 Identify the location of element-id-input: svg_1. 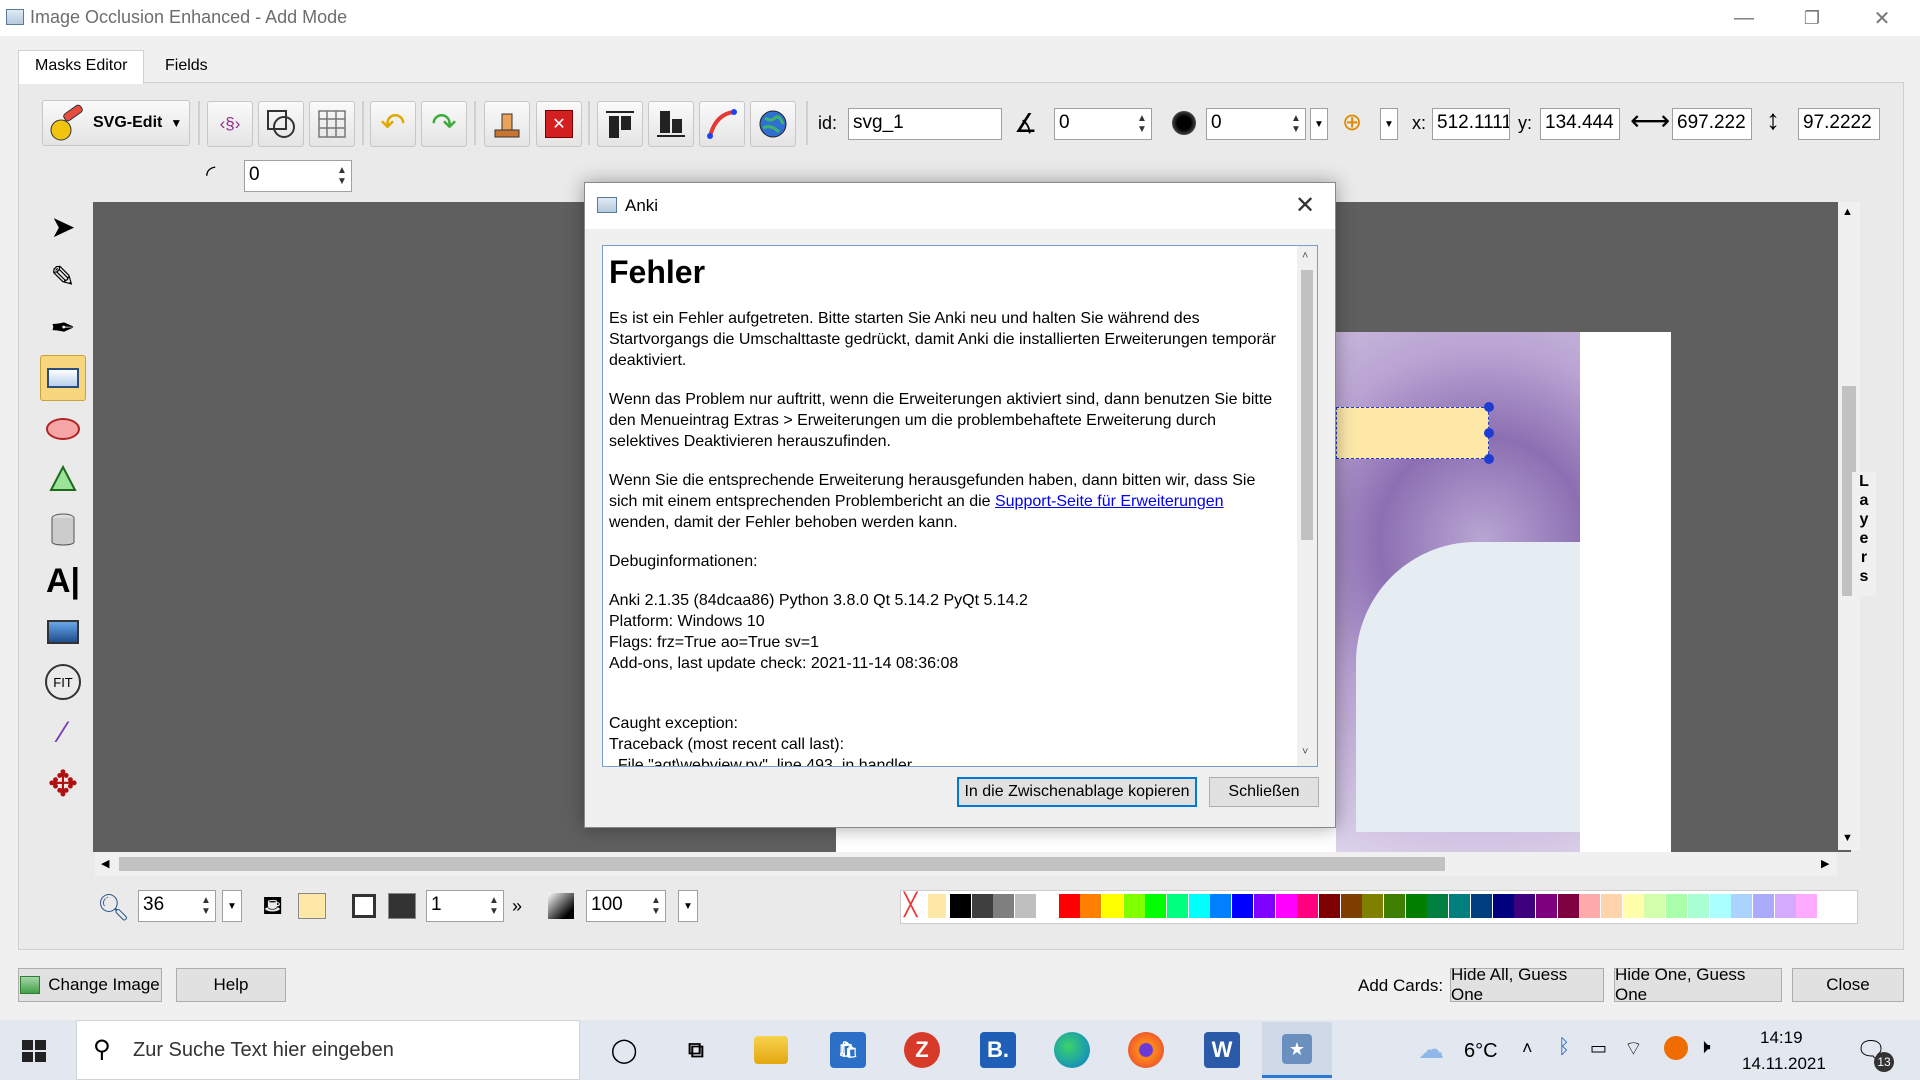
(925, 124).